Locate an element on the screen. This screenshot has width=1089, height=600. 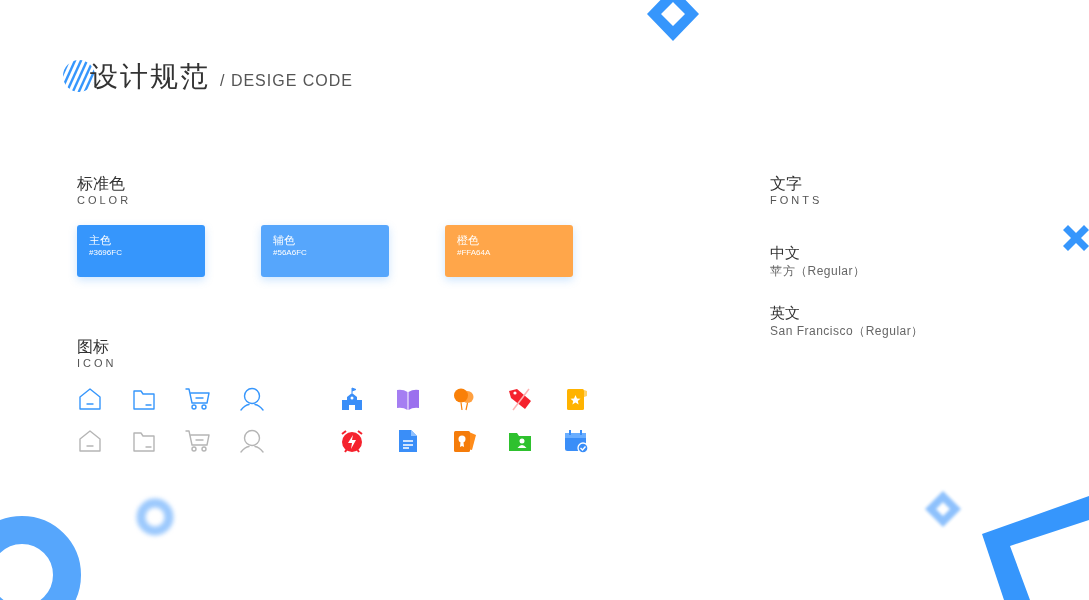
swatch-name: 辅色 is located at coordinates (284, 240).